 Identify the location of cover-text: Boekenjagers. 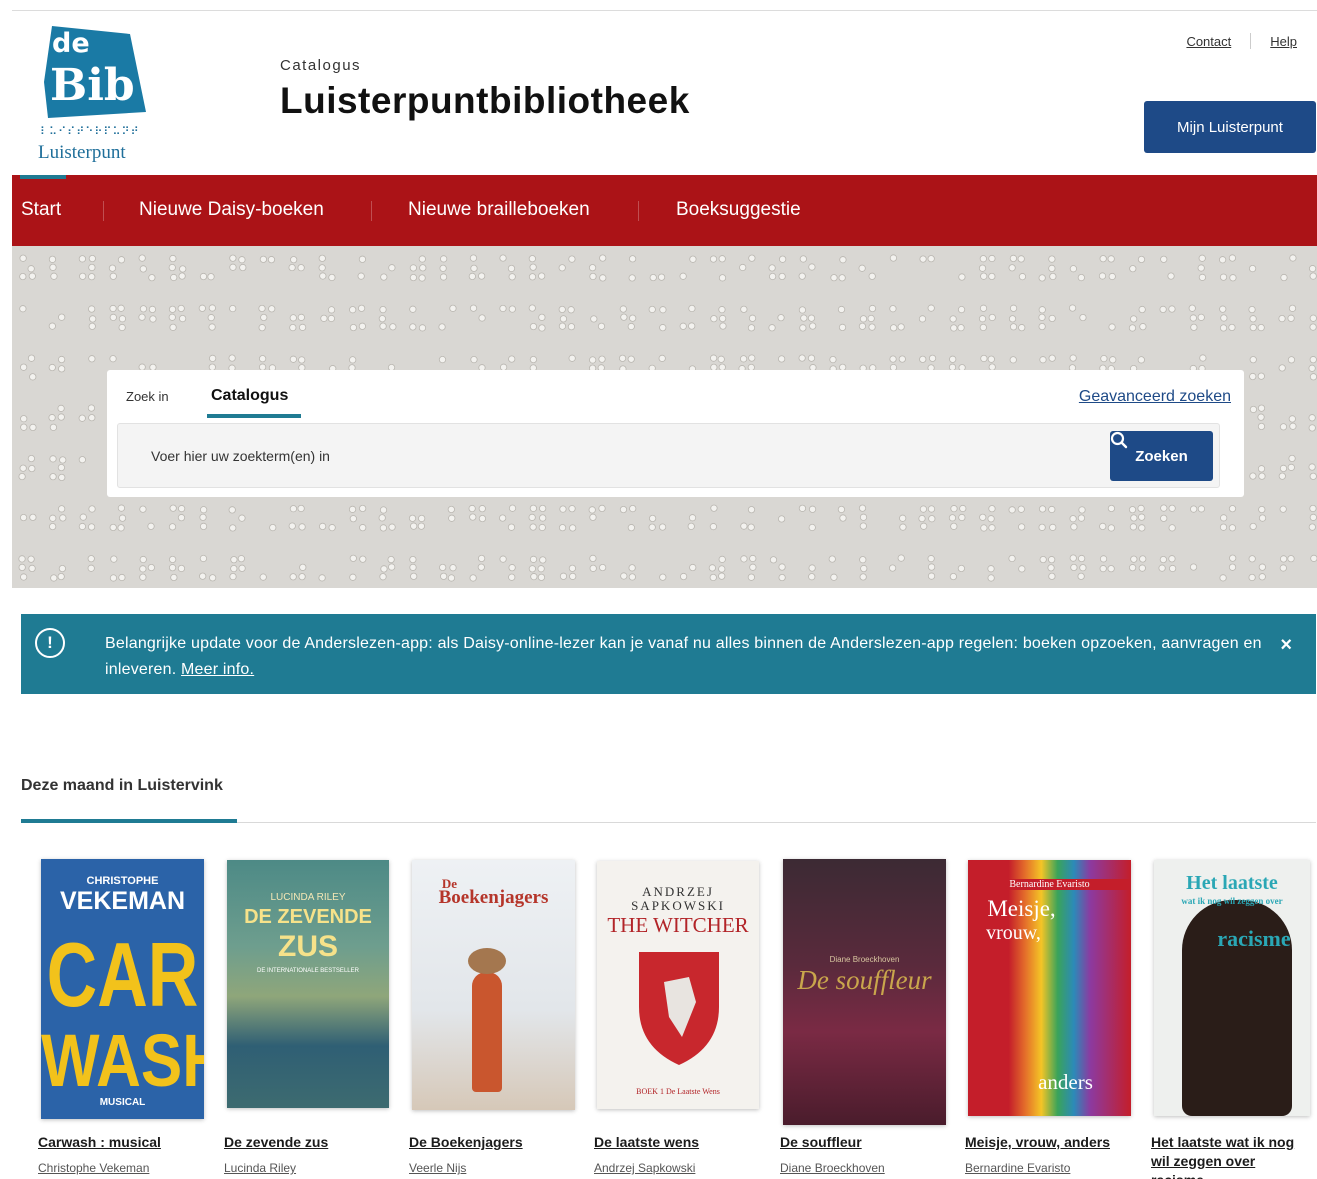
(493, 897).